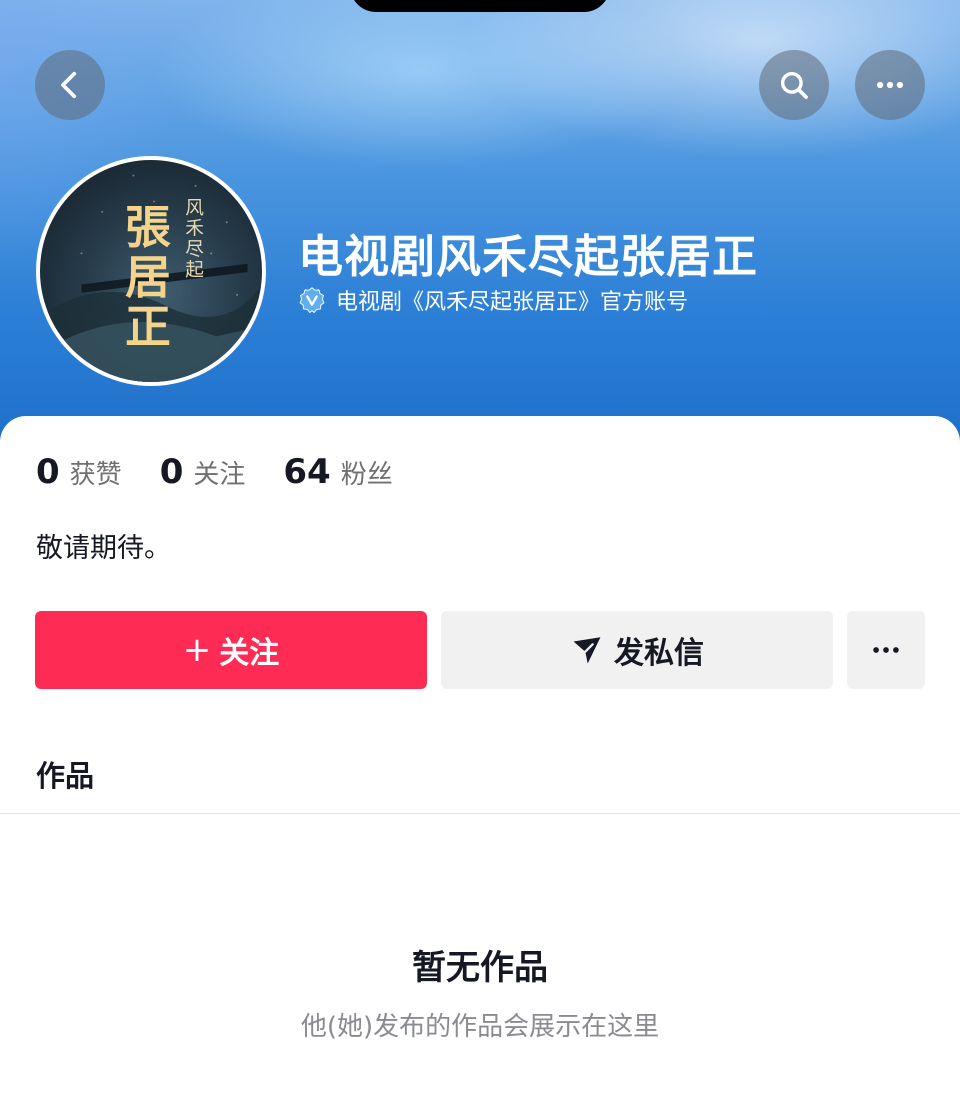 The image size is (960, 1098). Describe the element at coordinates (171, 472) in the screenshot. I see `stat-following-value: 0` at that location.